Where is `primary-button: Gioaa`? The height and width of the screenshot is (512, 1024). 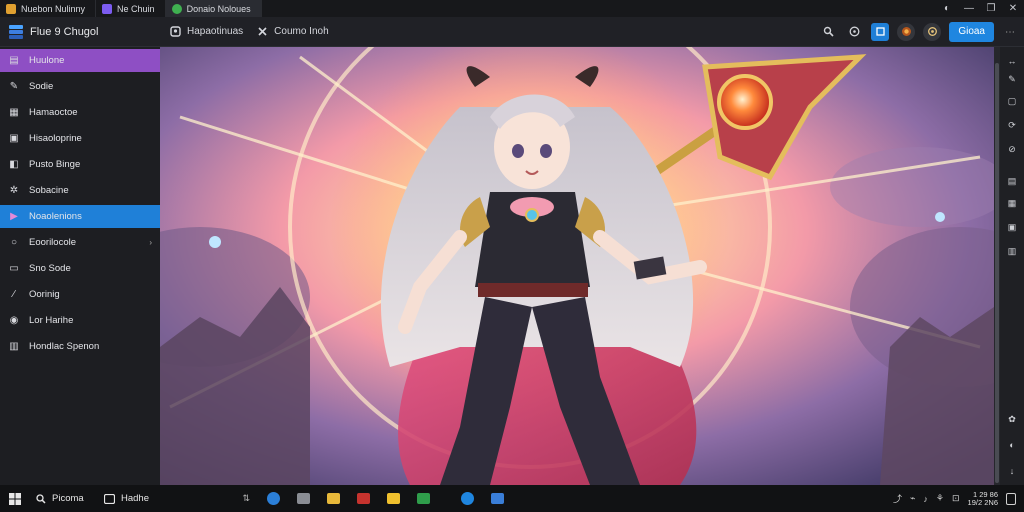 primary-button: Gioaa is located at coordinates (971, 31).